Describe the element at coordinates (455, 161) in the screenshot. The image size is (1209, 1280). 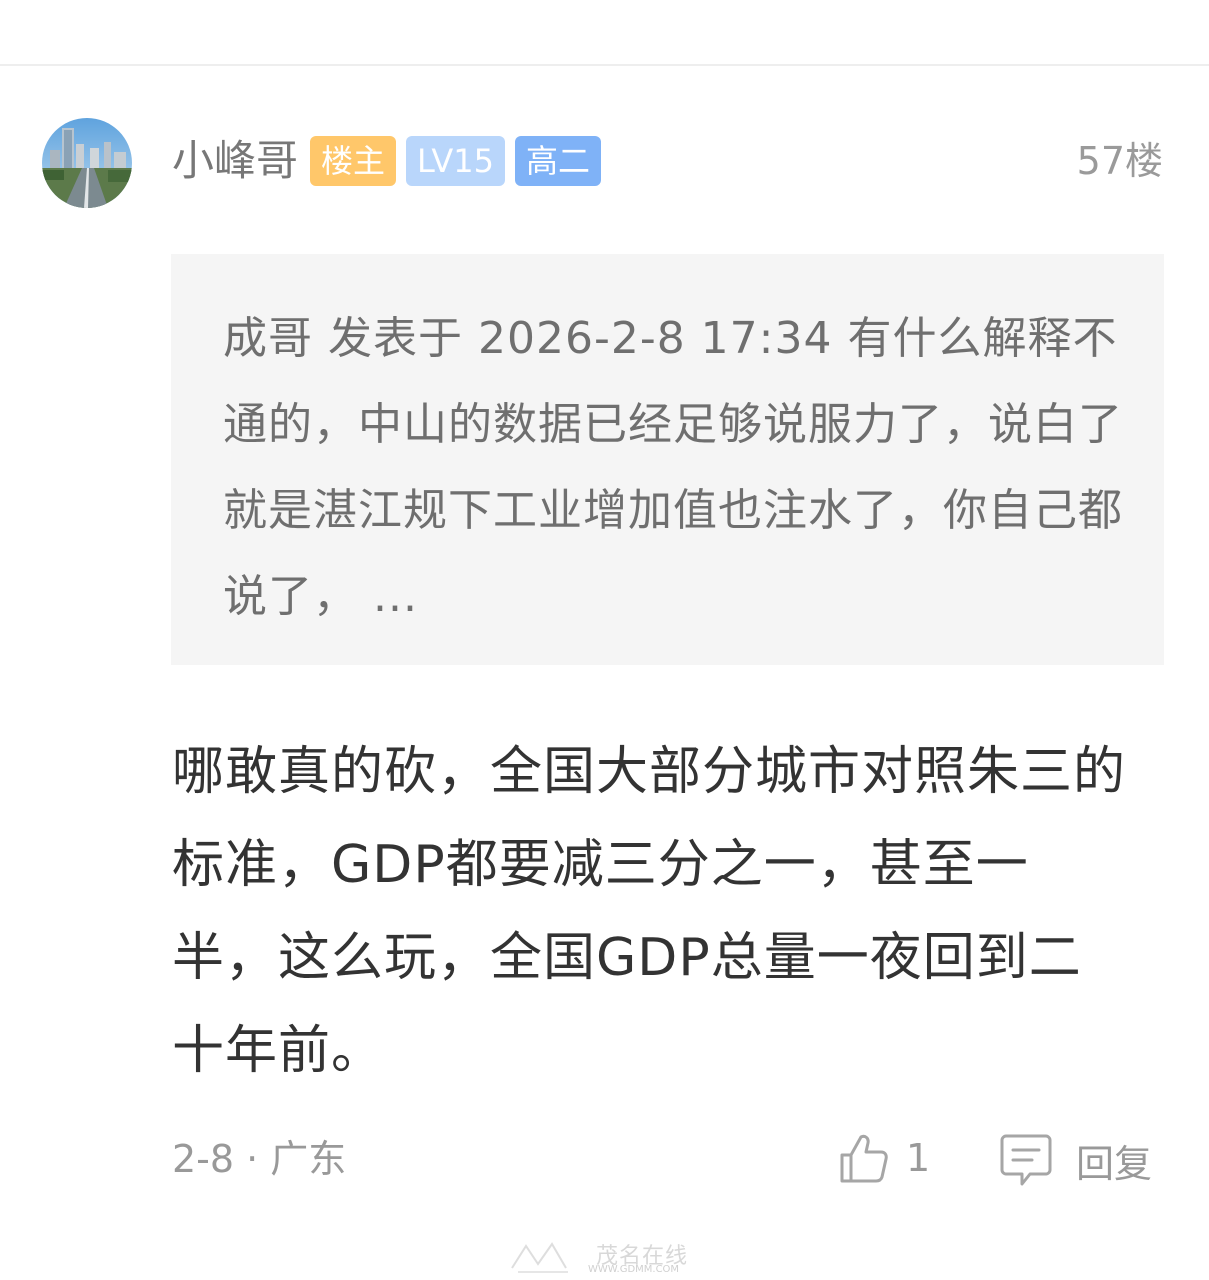
I see `level-badge: LV15` at that location.